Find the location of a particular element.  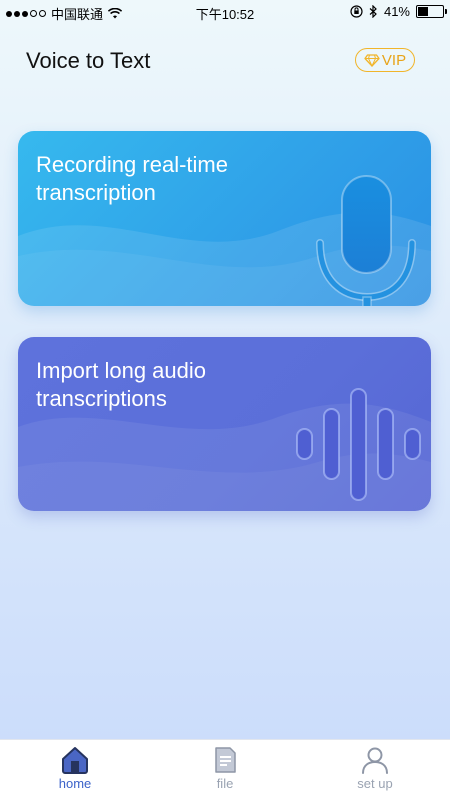

app-title: Voice to Text is located at coordinates (88, 60).